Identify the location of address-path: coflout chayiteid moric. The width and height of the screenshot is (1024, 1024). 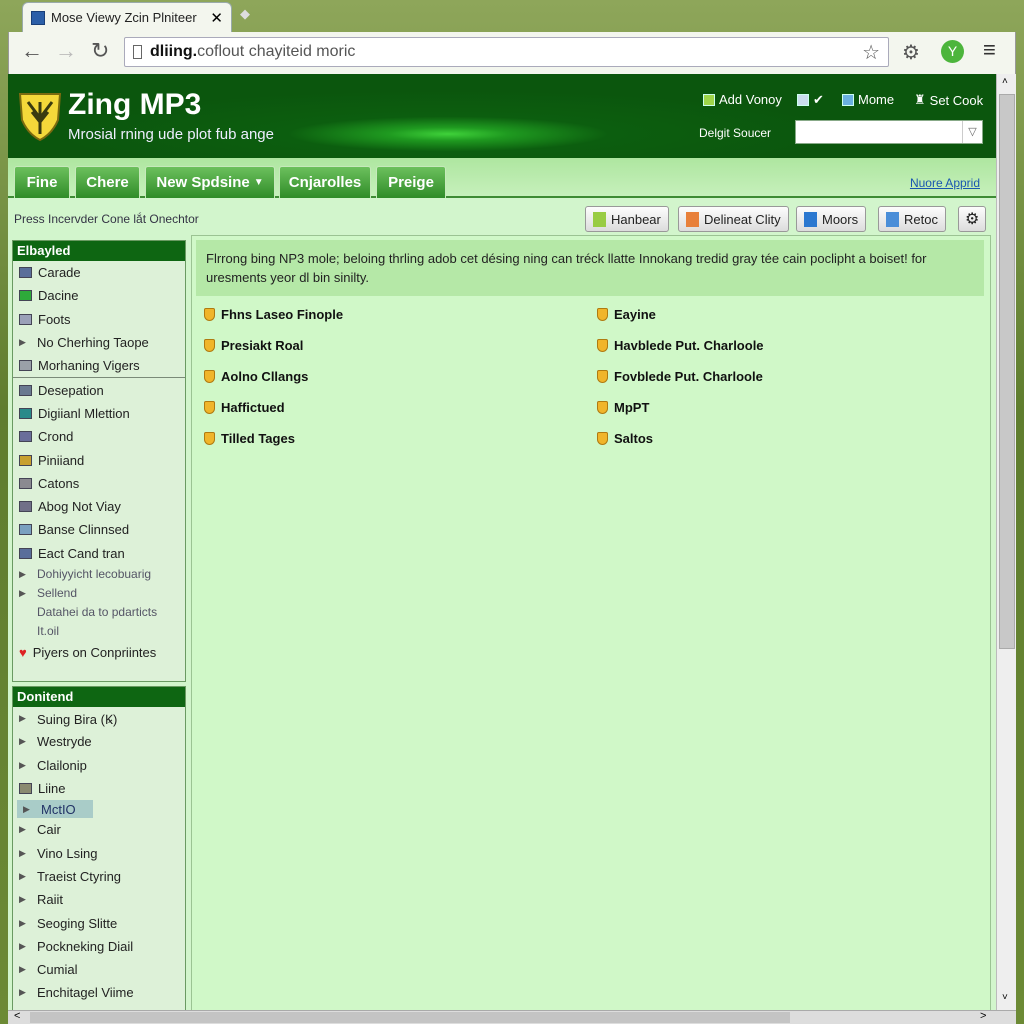
(276, 51).